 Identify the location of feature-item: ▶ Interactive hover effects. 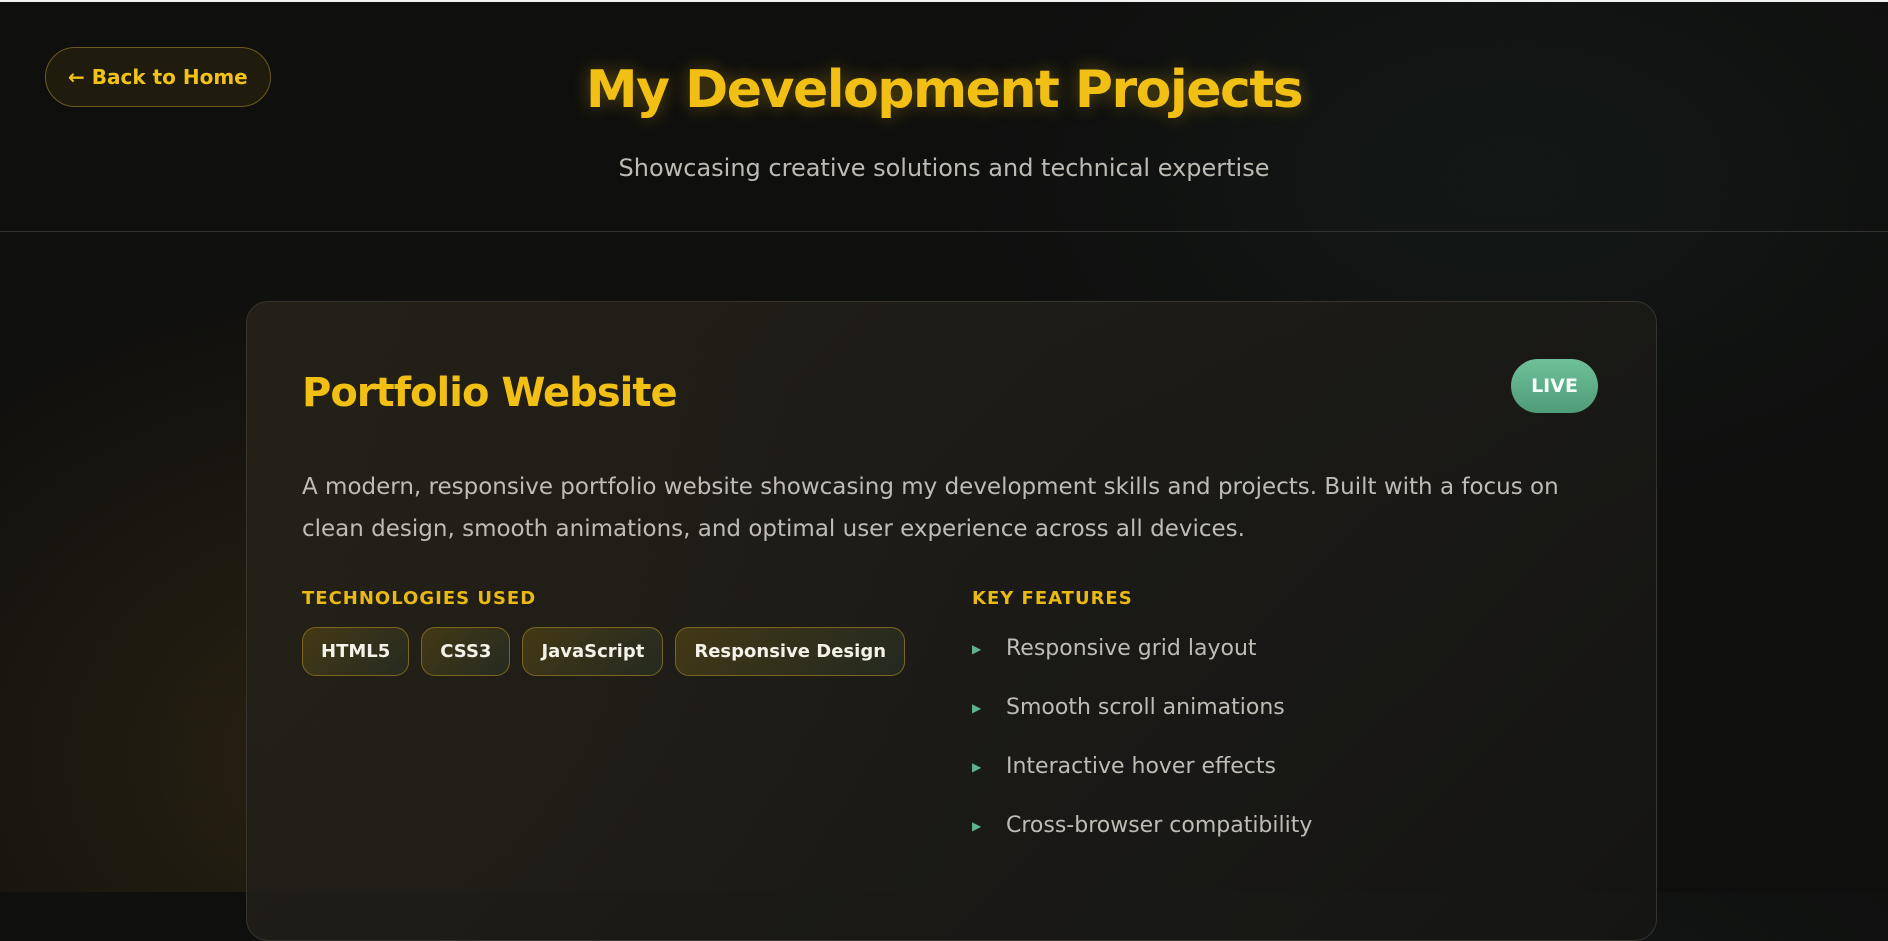
(1142, 783).